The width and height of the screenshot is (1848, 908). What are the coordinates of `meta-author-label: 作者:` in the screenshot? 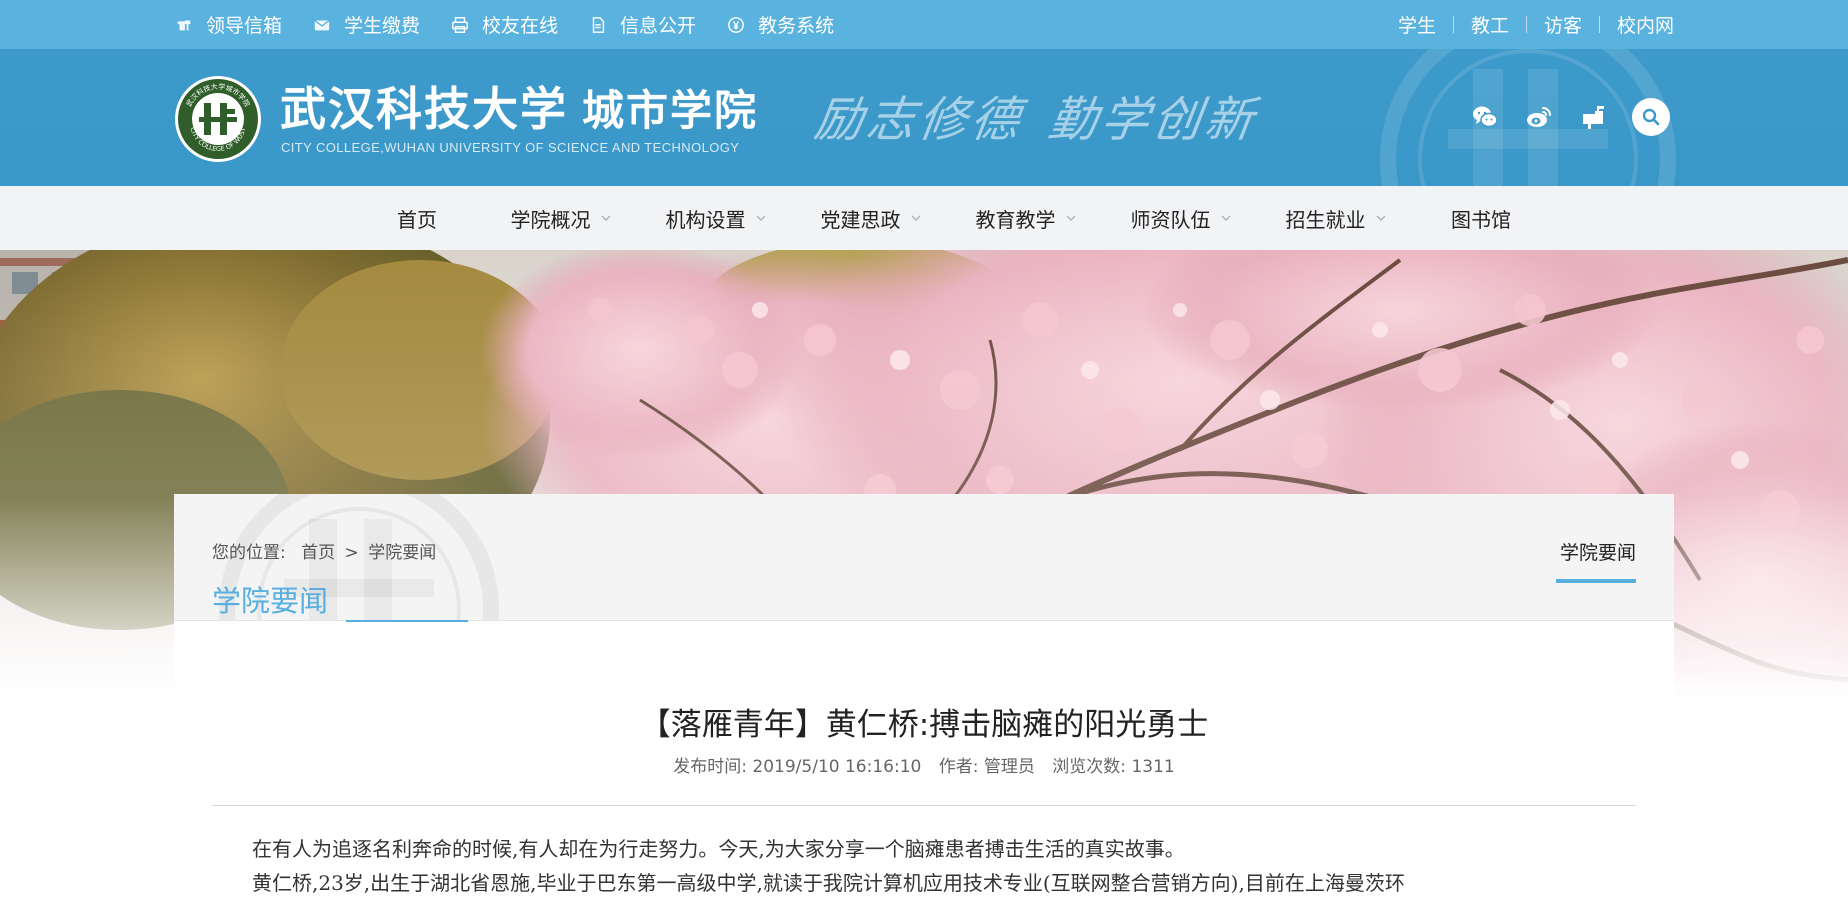 It's located at (958, 767).